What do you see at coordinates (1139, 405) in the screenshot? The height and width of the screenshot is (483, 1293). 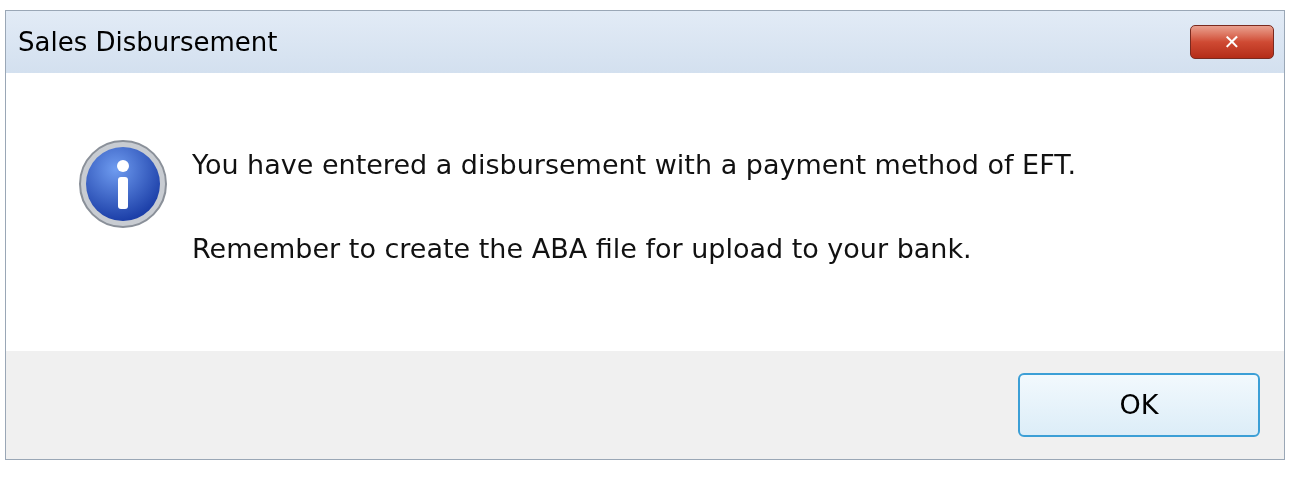 I see `ok-button: OK` at bounding box center [1139, 405].